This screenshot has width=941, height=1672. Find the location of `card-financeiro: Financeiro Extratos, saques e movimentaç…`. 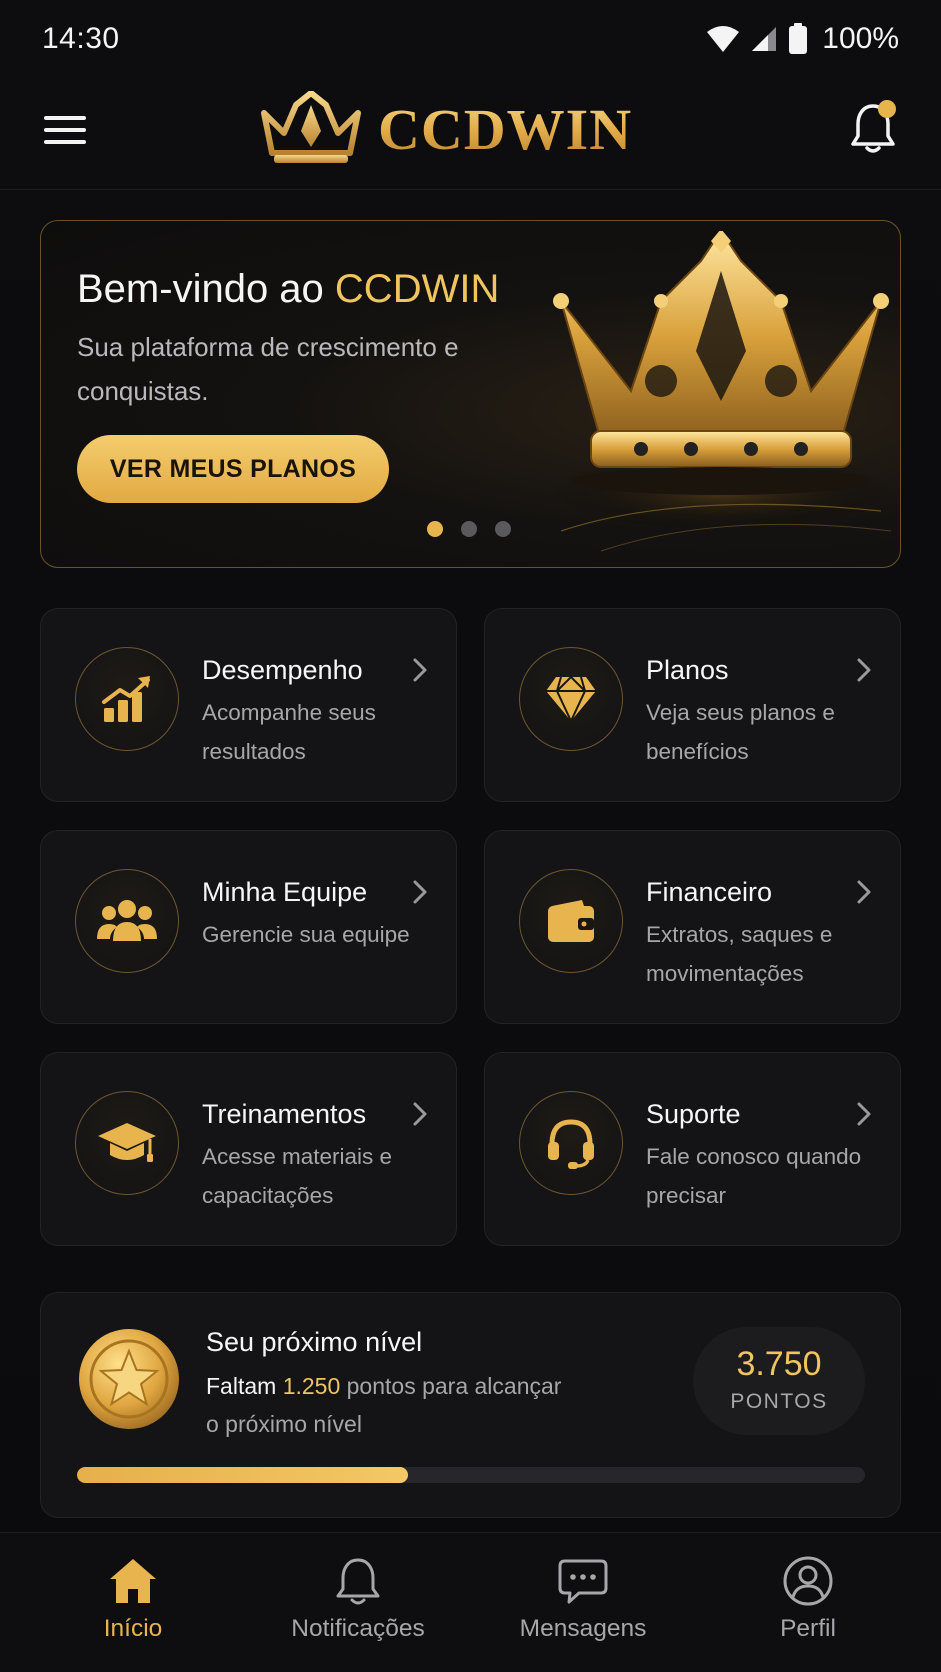

card-financeiro: Financeiro Extratos, saques e movimentaç… is located at coordinates (692, 927).